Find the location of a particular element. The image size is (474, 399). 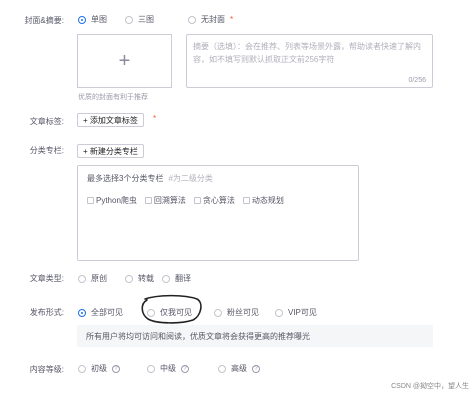

category-prompt: 最多选择3个分类专栏 is located at coordinates (125, 178).